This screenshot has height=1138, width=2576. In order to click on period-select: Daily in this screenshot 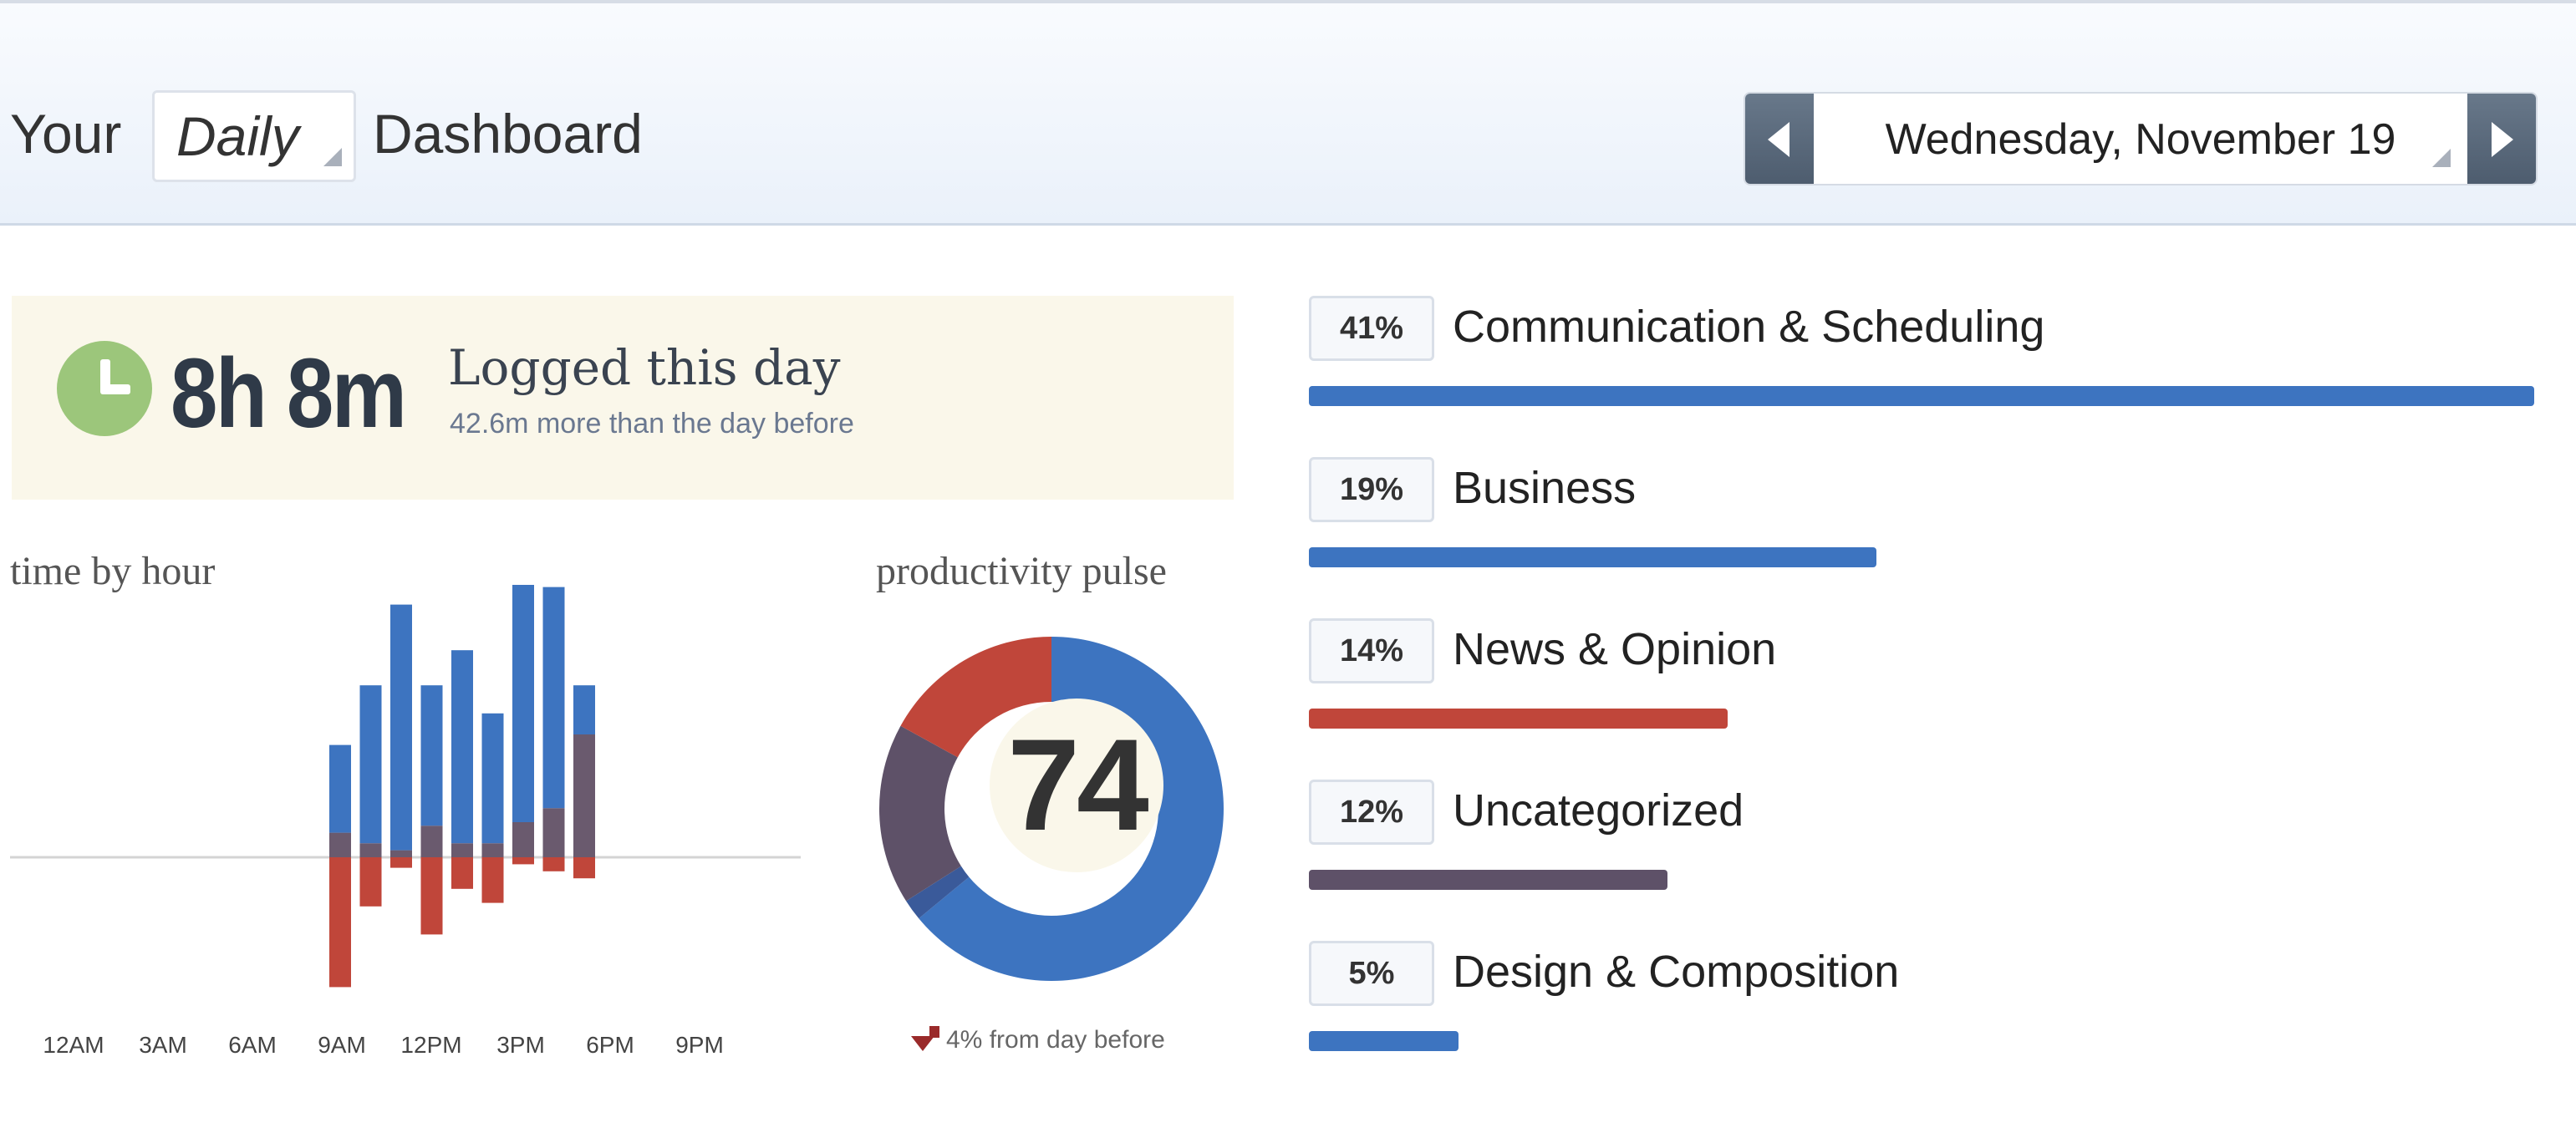, I will do `click(254, 136)`.